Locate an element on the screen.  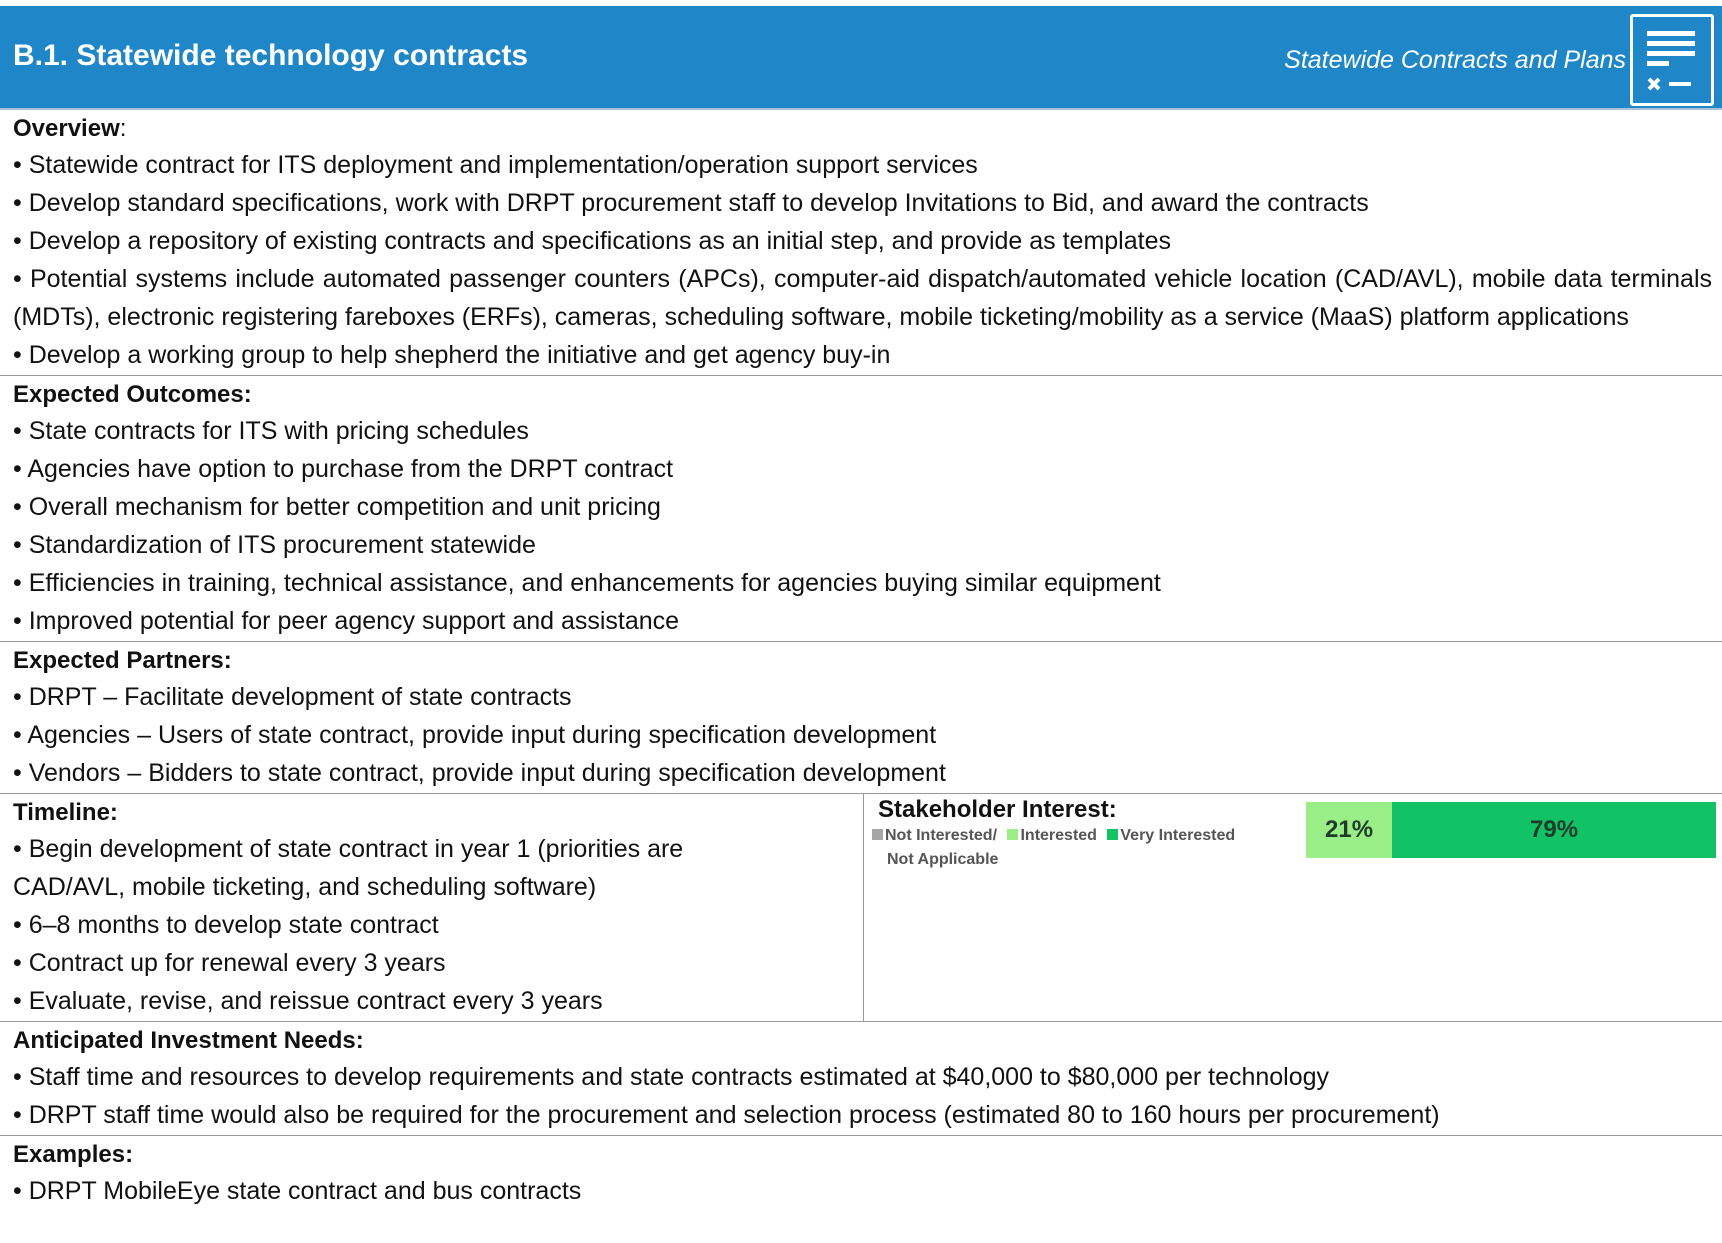
overview-heading: Overview: is located at coordinates (70, 128).